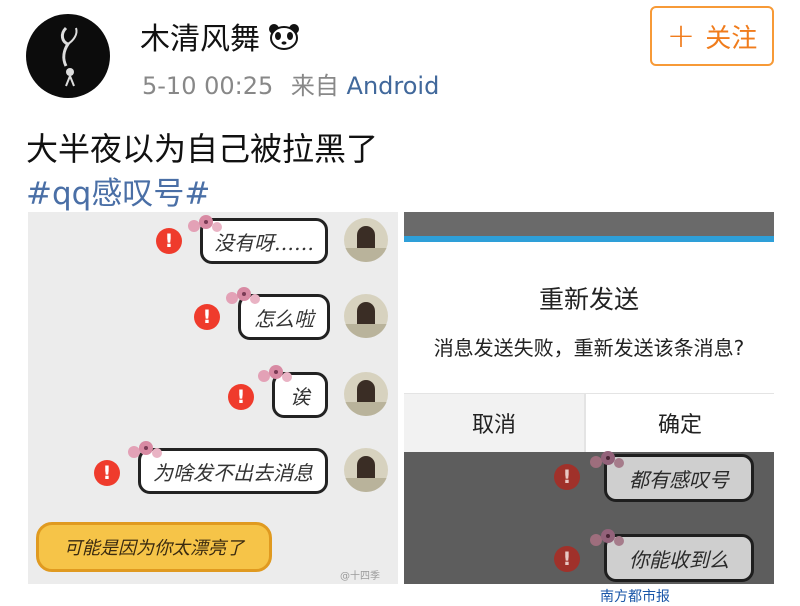 The width and height of the screenshot is (800, 606). Describe the element at coordinates (731, 38) in the screenshot. I see `follow-label: 关注` at that location.